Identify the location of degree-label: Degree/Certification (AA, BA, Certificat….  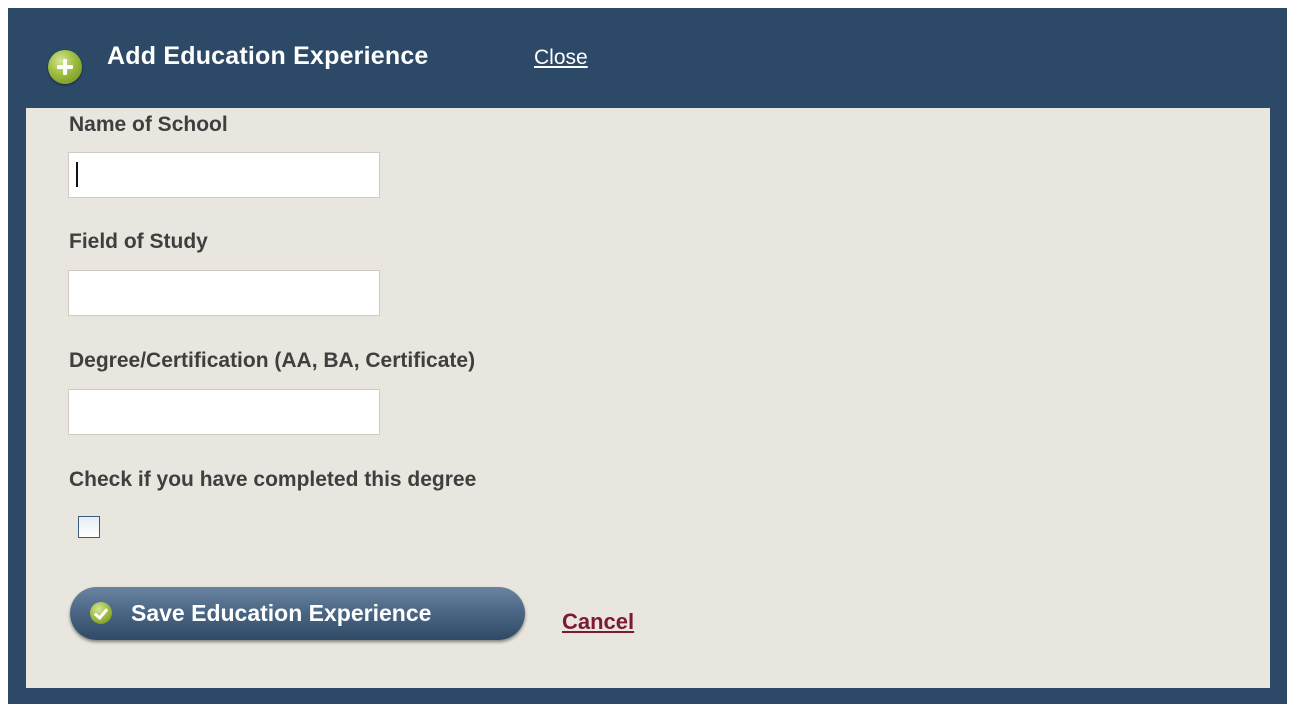
(272, 360).